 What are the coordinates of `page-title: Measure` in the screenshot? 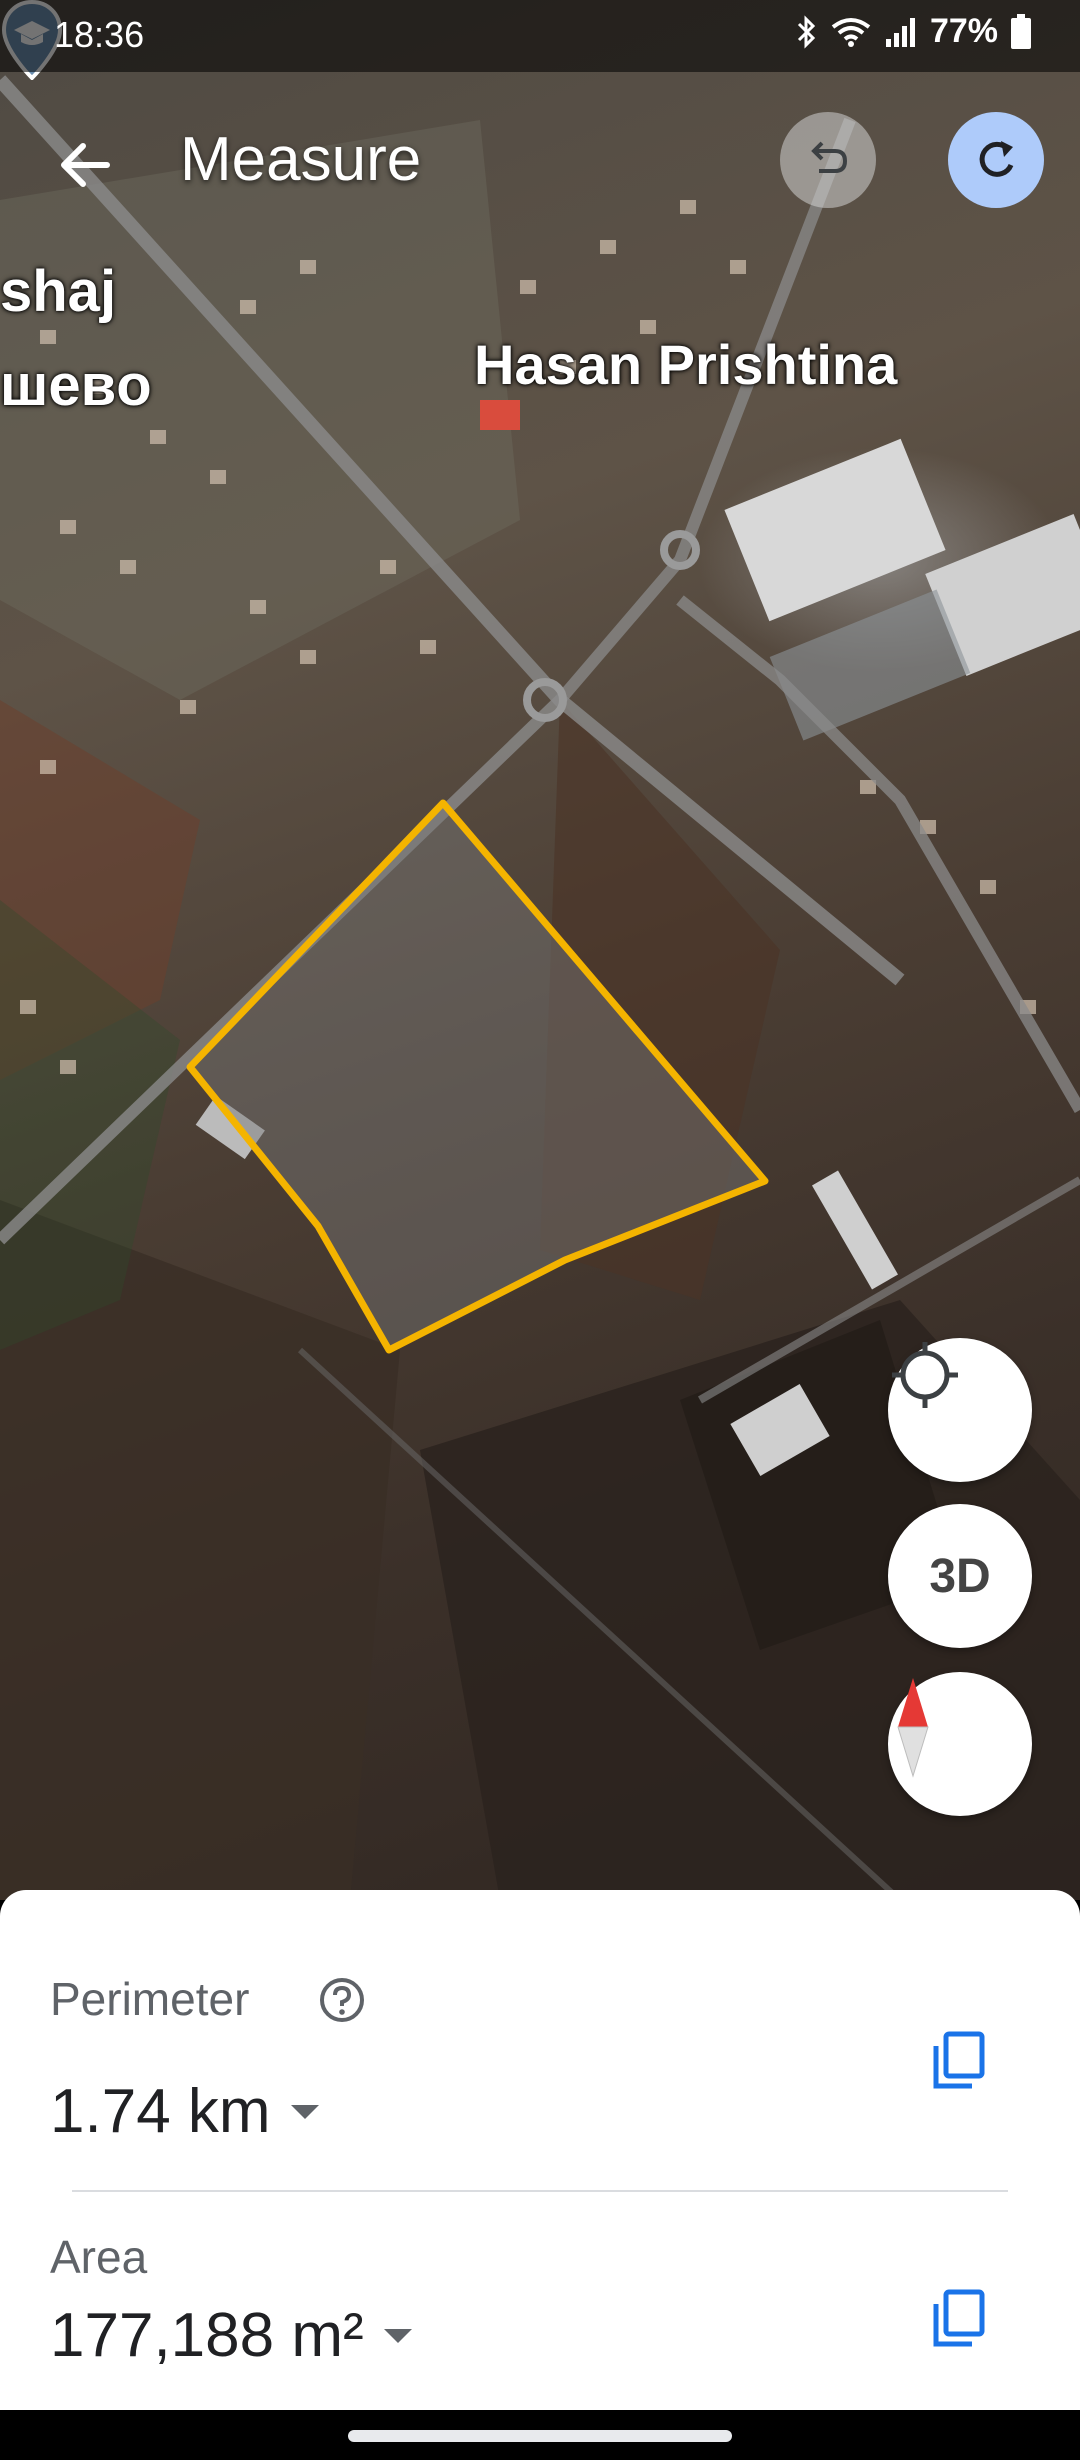 It's located at (301, 159).